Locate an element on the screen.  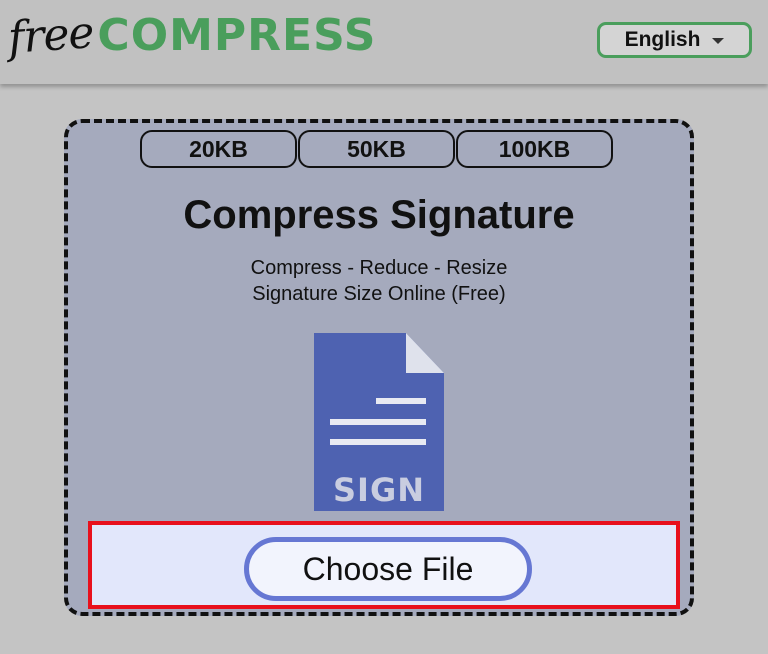
signature-file-icon: SIGN is located at coordinates (379, 424).